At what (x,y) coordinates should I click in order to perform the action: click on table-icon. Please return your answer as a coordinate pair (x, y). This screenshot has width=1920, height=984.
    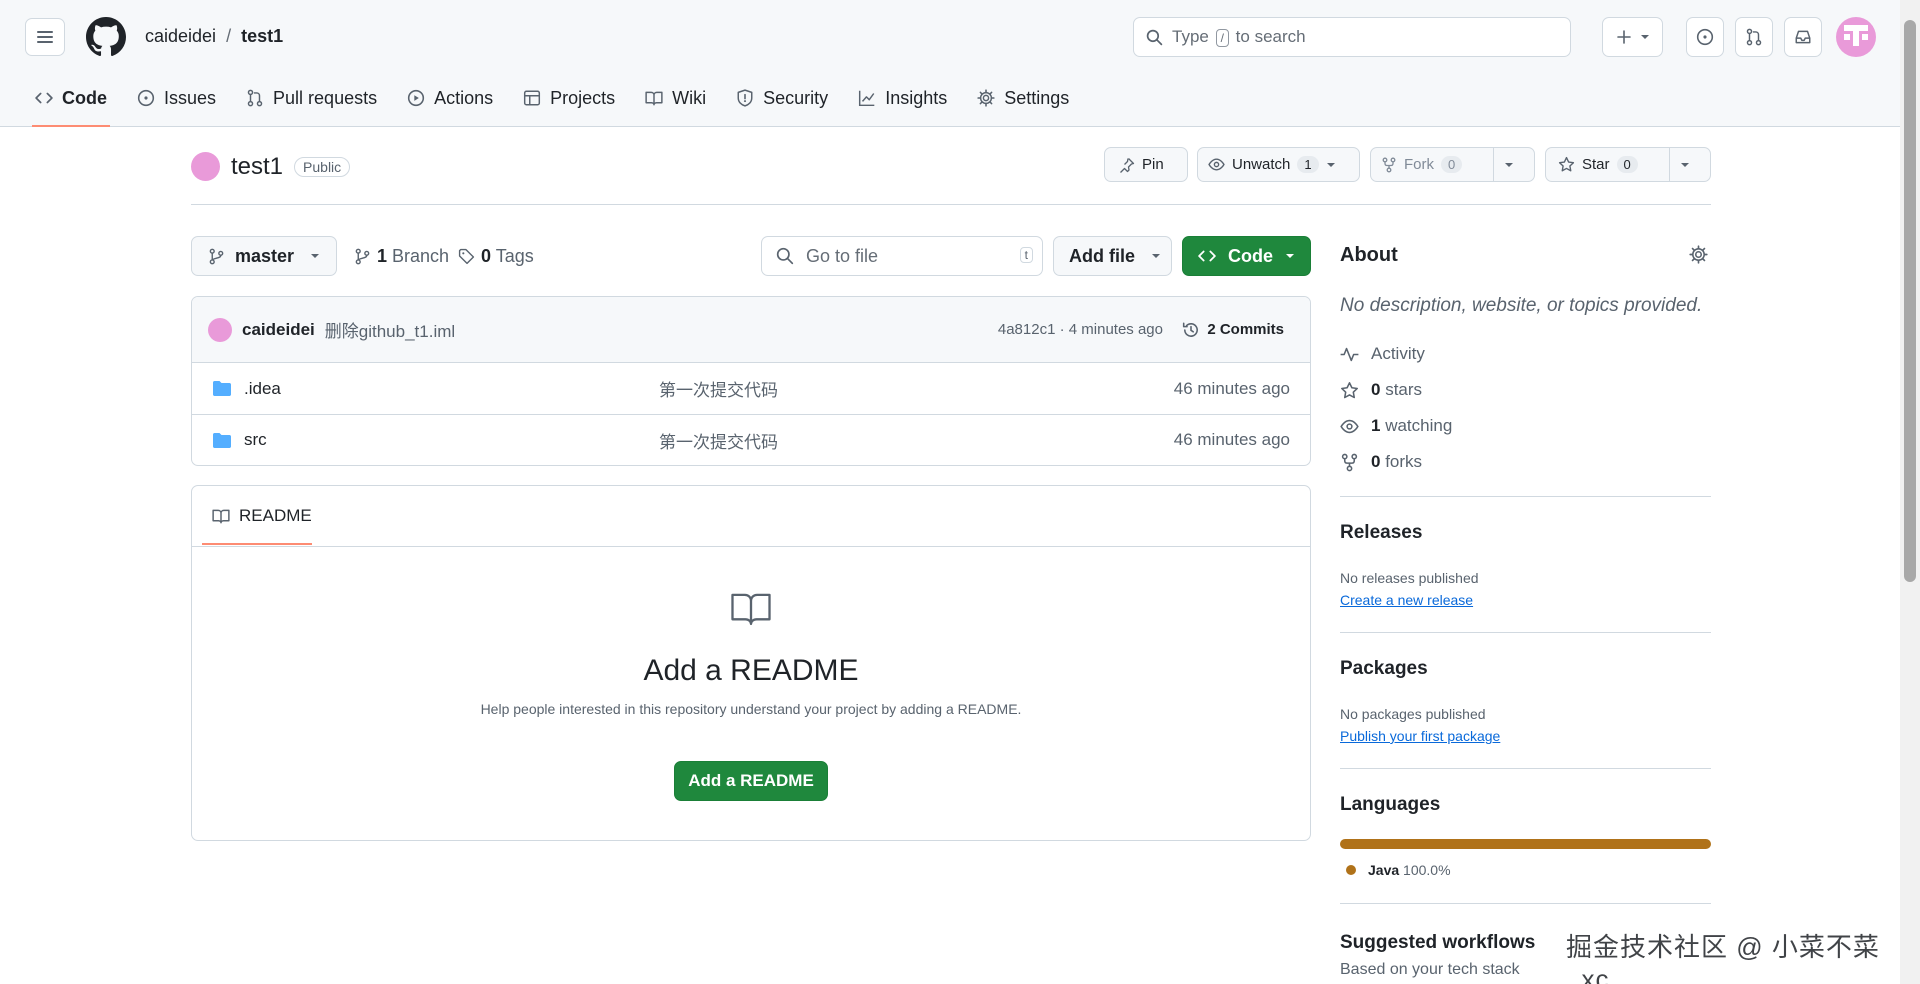
    Looking at the image, I should click on (532, 98).